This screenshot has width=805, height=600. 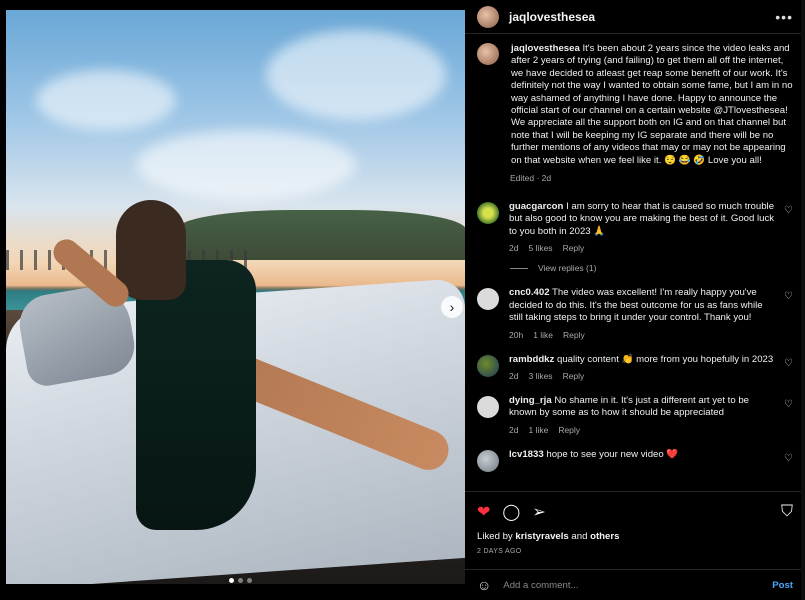 I want to click on comment-icon: ◯, so click(x=511, y=512).